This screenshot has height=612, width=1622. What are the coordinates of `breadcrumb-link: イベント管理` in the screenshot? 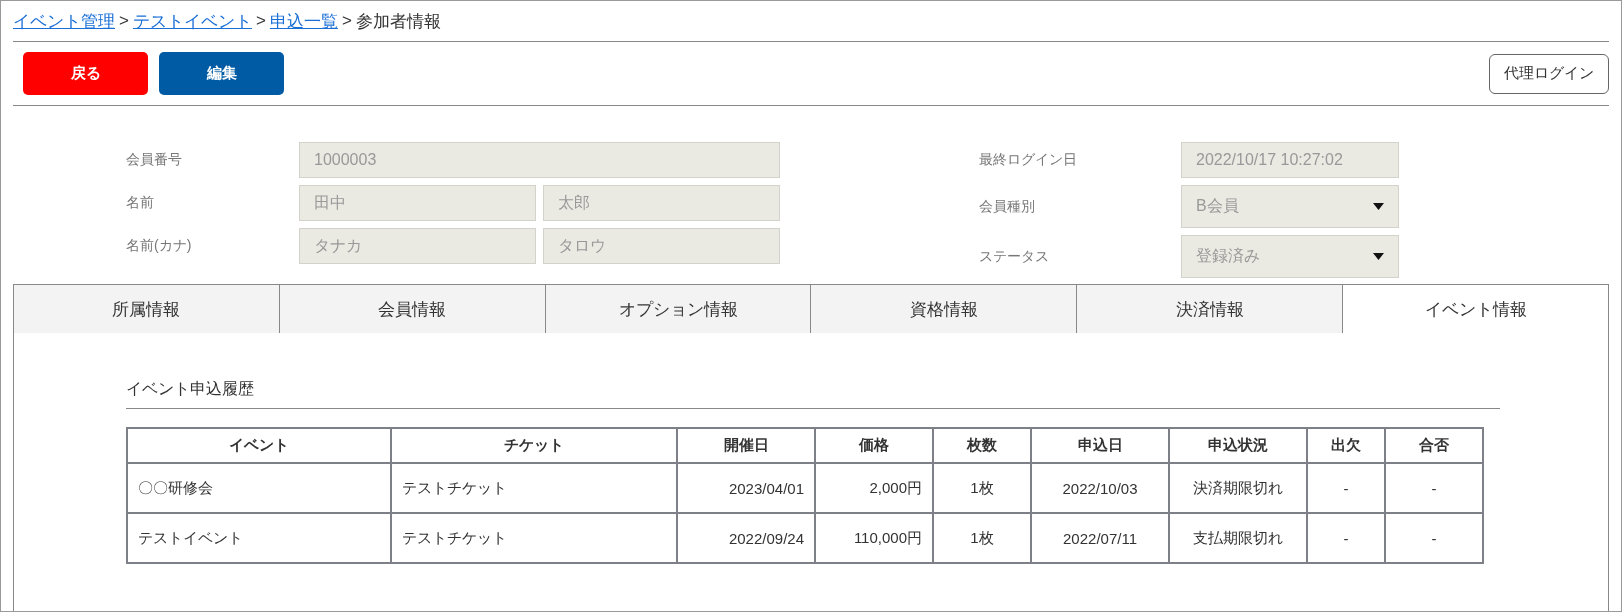 It's located at (64, 21).